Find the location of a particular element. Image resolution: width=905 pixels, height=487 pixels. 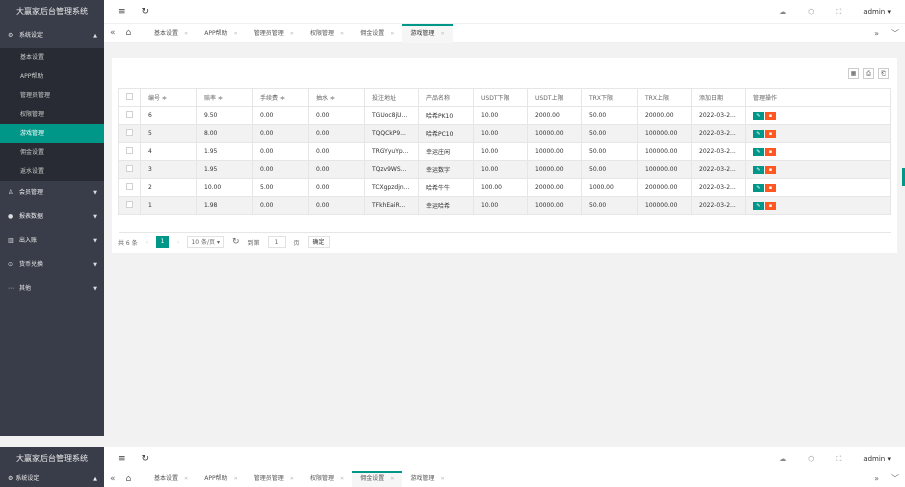

col-fee: 手续费 ≑ is located at coordinates (280, 97).